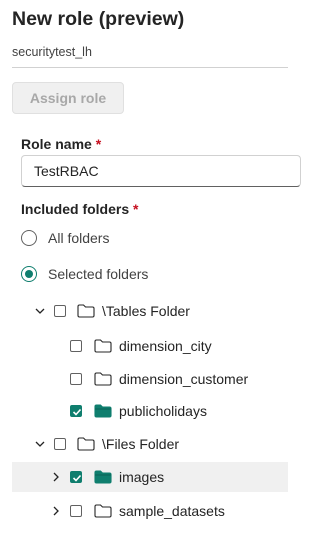 The height and width of the screenshot is (538, 320). I want to click on tree-item-files-folder: \Files Folder, so click(144, 444).